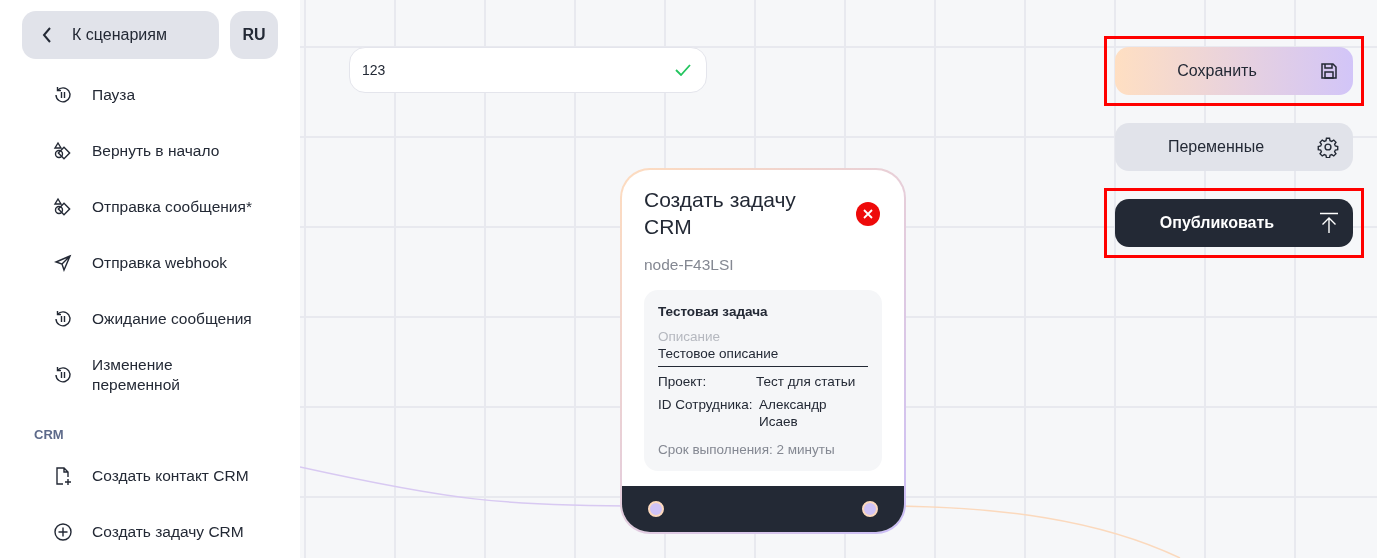 This screenshot has height=558, width=1377. What do you see at coordinates (172, 532) in the screenshot?
I see `node-type-item: Создать задачу CRM` at bounding box center [172, 532].